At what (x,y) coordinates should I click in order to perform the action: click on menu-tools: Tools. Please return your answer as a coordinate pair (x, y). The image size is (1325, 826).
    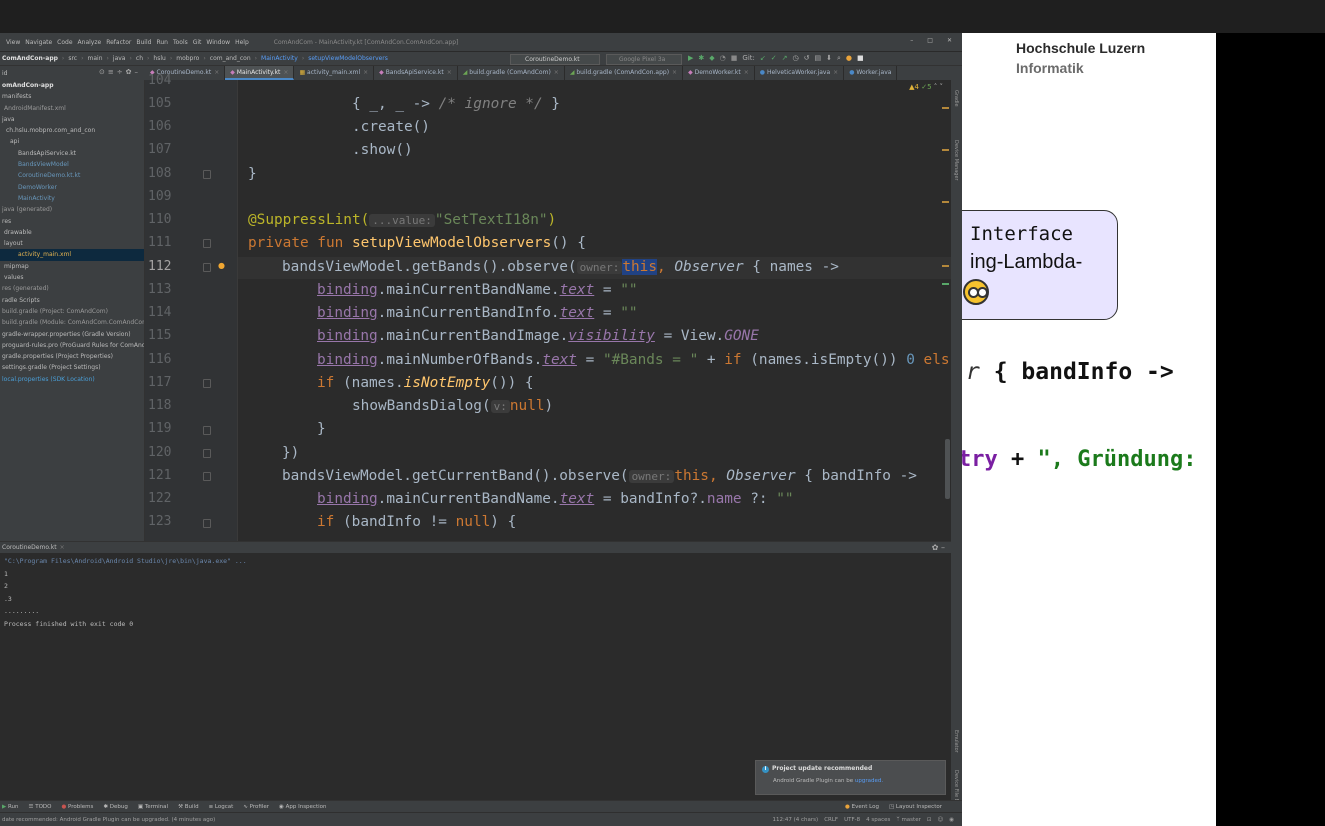
    Looking at the image, I should click on (180, 42).